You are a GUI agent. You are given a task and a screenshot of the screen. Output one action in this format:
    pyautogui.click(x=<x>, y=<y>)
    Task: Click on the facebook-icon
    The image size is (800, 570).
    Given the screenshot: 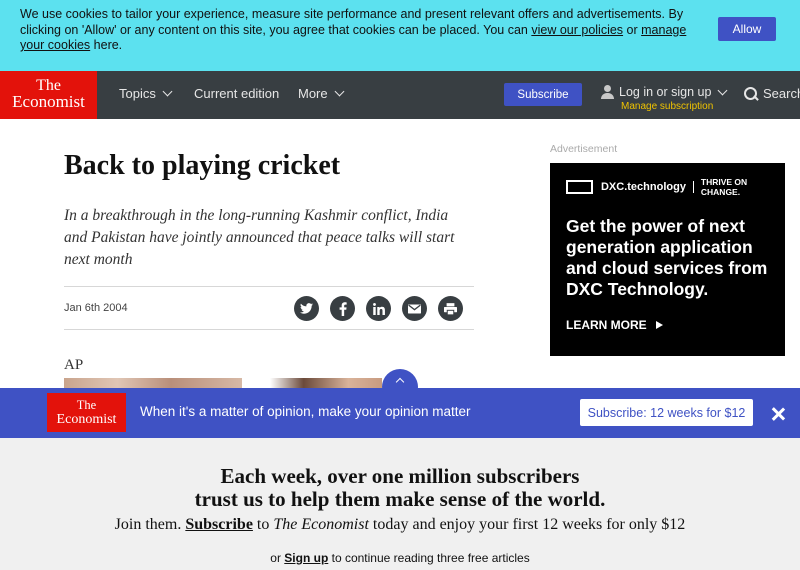 What is the action you would take?
    pyautogui.click(x=343, y=308)
    